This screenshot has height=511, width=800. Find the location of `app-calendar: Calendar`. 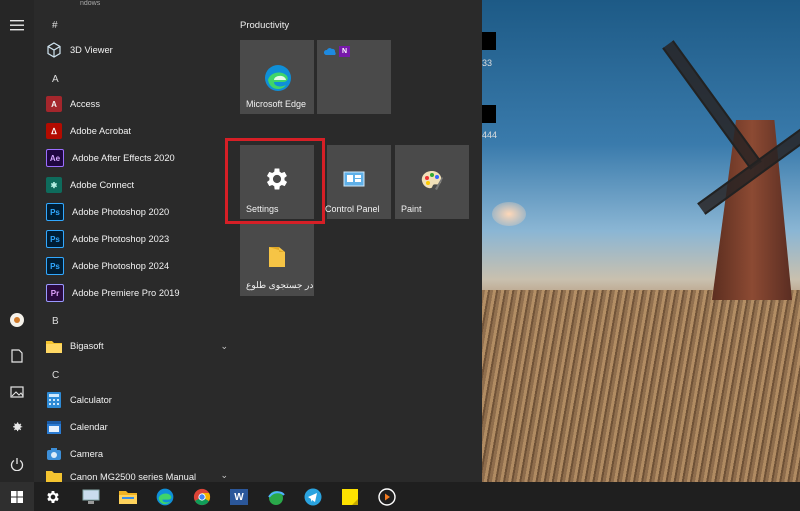

app-calendar: Calendar is located at coordinates (141, 427).